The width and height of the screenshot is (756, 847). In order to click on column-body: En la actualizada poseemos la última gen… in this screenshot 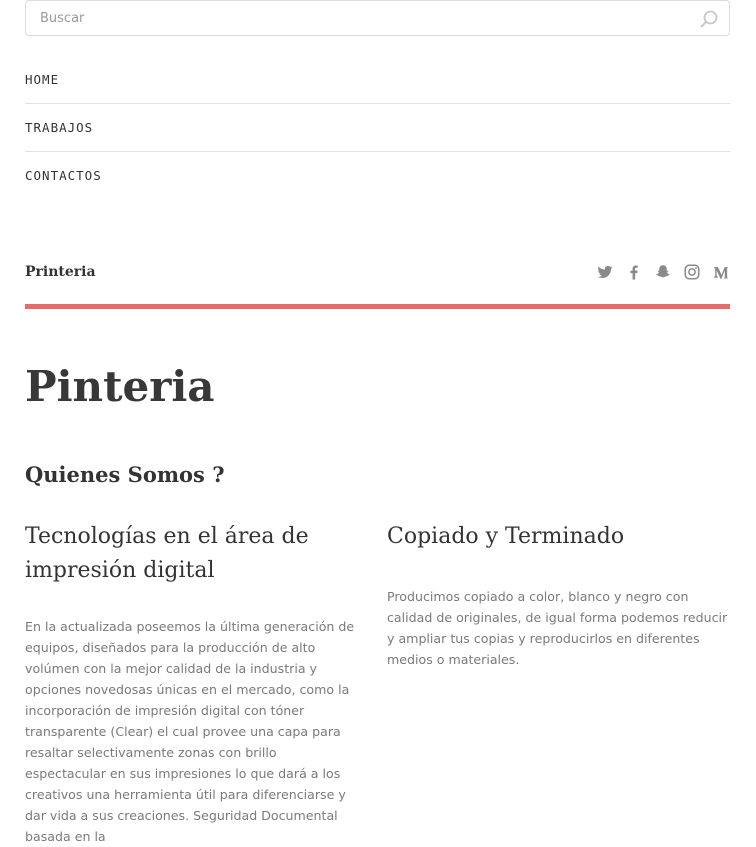, I will do `click(190, 731)`.